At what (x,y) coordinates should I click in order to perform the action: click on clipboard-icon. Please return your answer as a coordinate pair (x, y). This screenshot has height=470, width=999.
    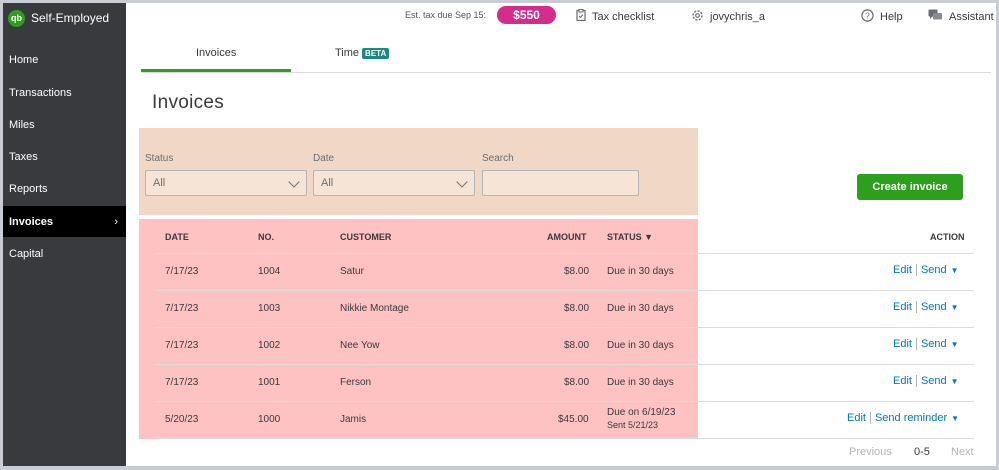
    Looking at the image, I should click on (581, 16).